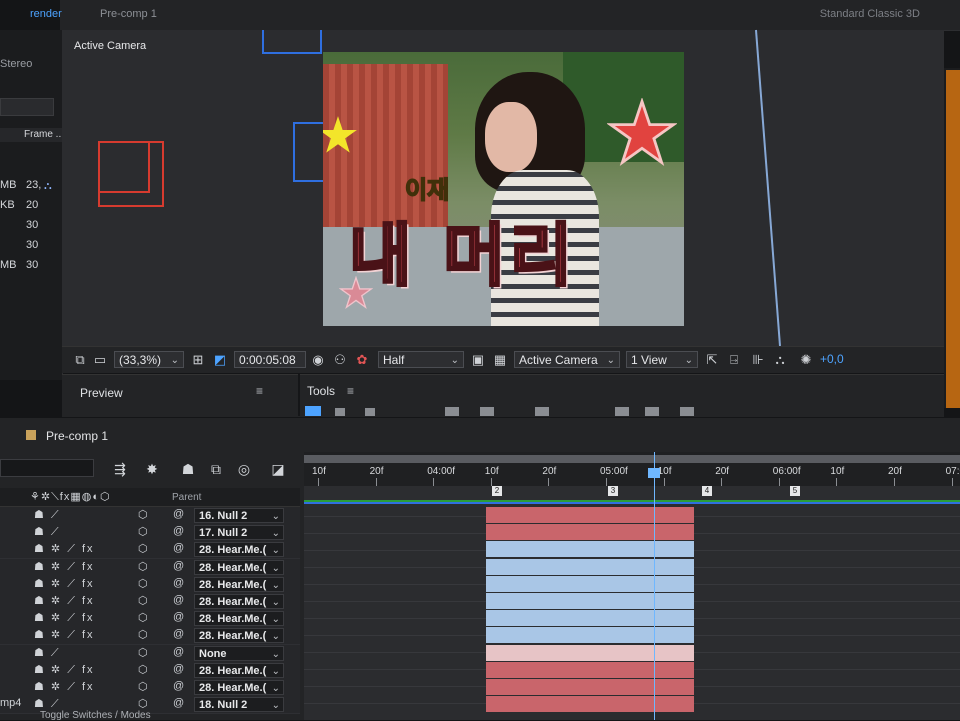  I want to click on reset-exposure-icon: ✺, so click(806, 360).